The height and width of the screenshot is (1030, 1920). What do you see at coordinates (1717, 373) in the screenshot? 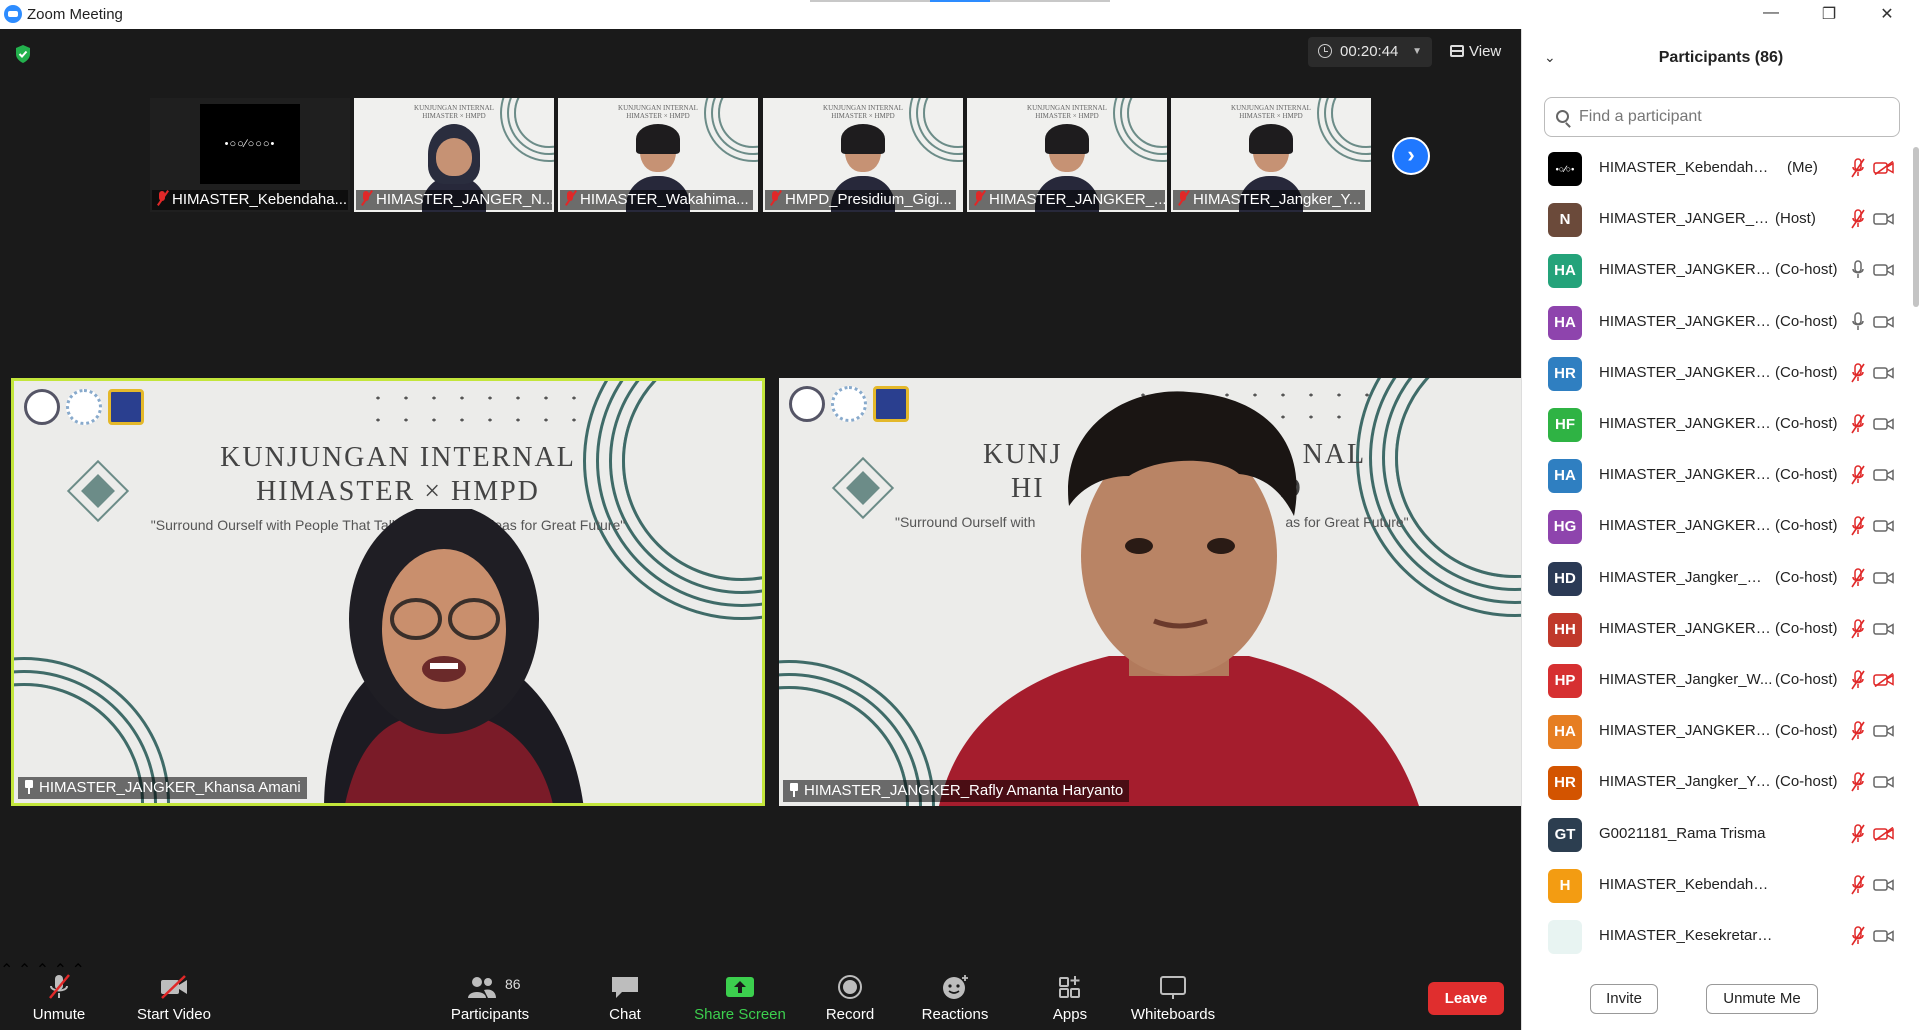
I see `participant-row: HR HIMASTER_JANGKER_... (Co-host)` at bounding box center [1717, 373].